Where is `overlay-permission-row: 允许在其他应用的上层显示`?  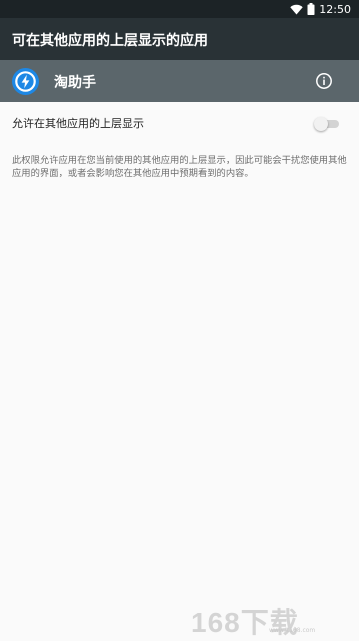
overlay-permission-row: 允许在其他应用的上层显示 is located at coordinates (179, 123).